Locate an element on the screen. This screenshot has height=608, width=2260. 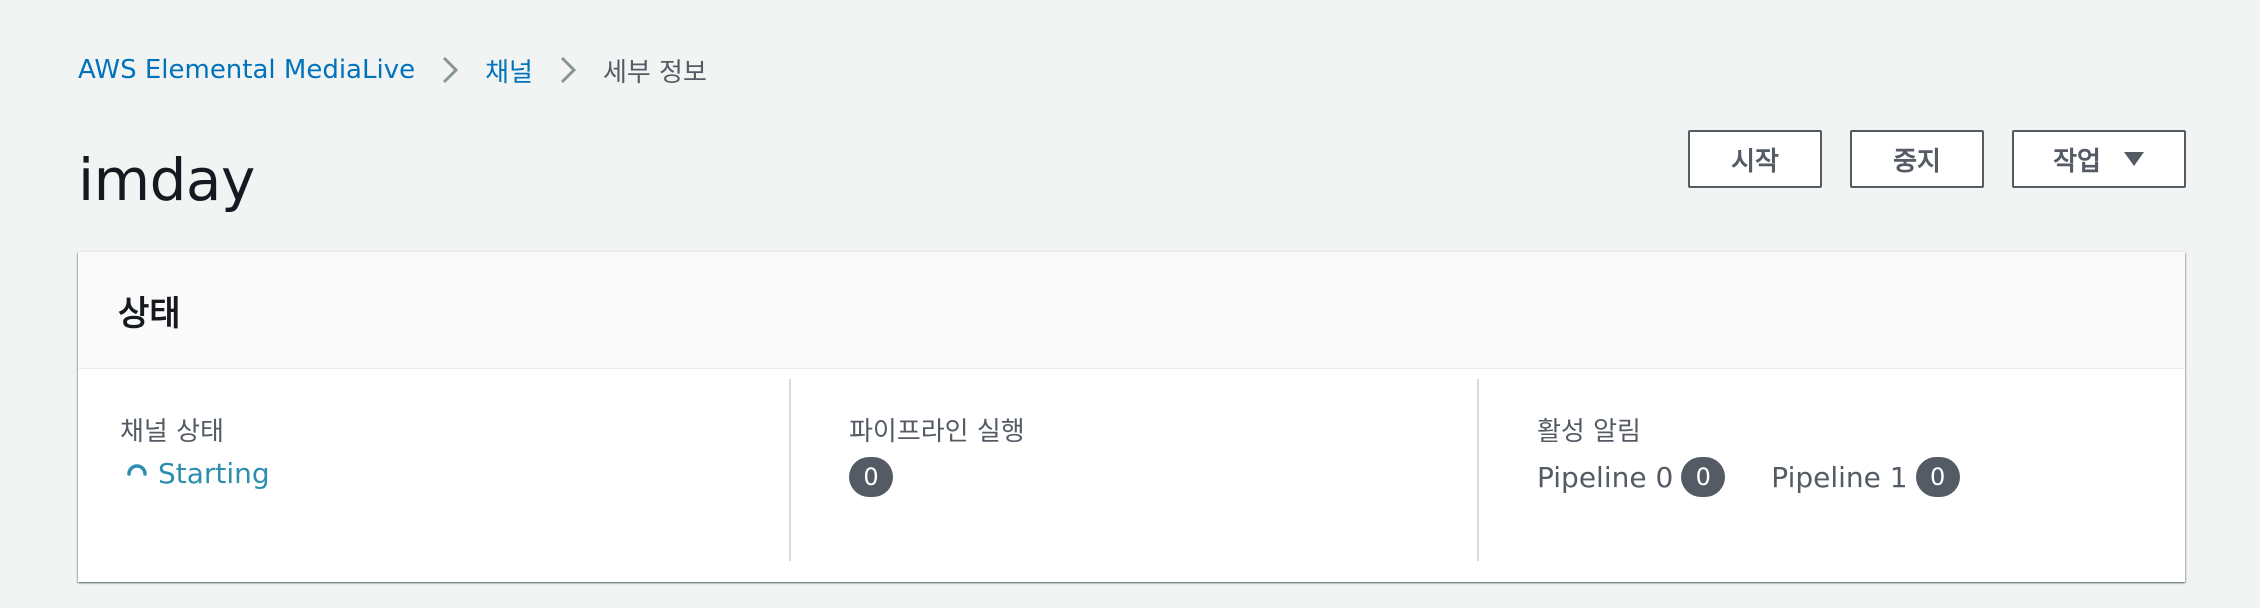
breadcrumb-current: 세부 정보 is located at coordinates (654, 72).